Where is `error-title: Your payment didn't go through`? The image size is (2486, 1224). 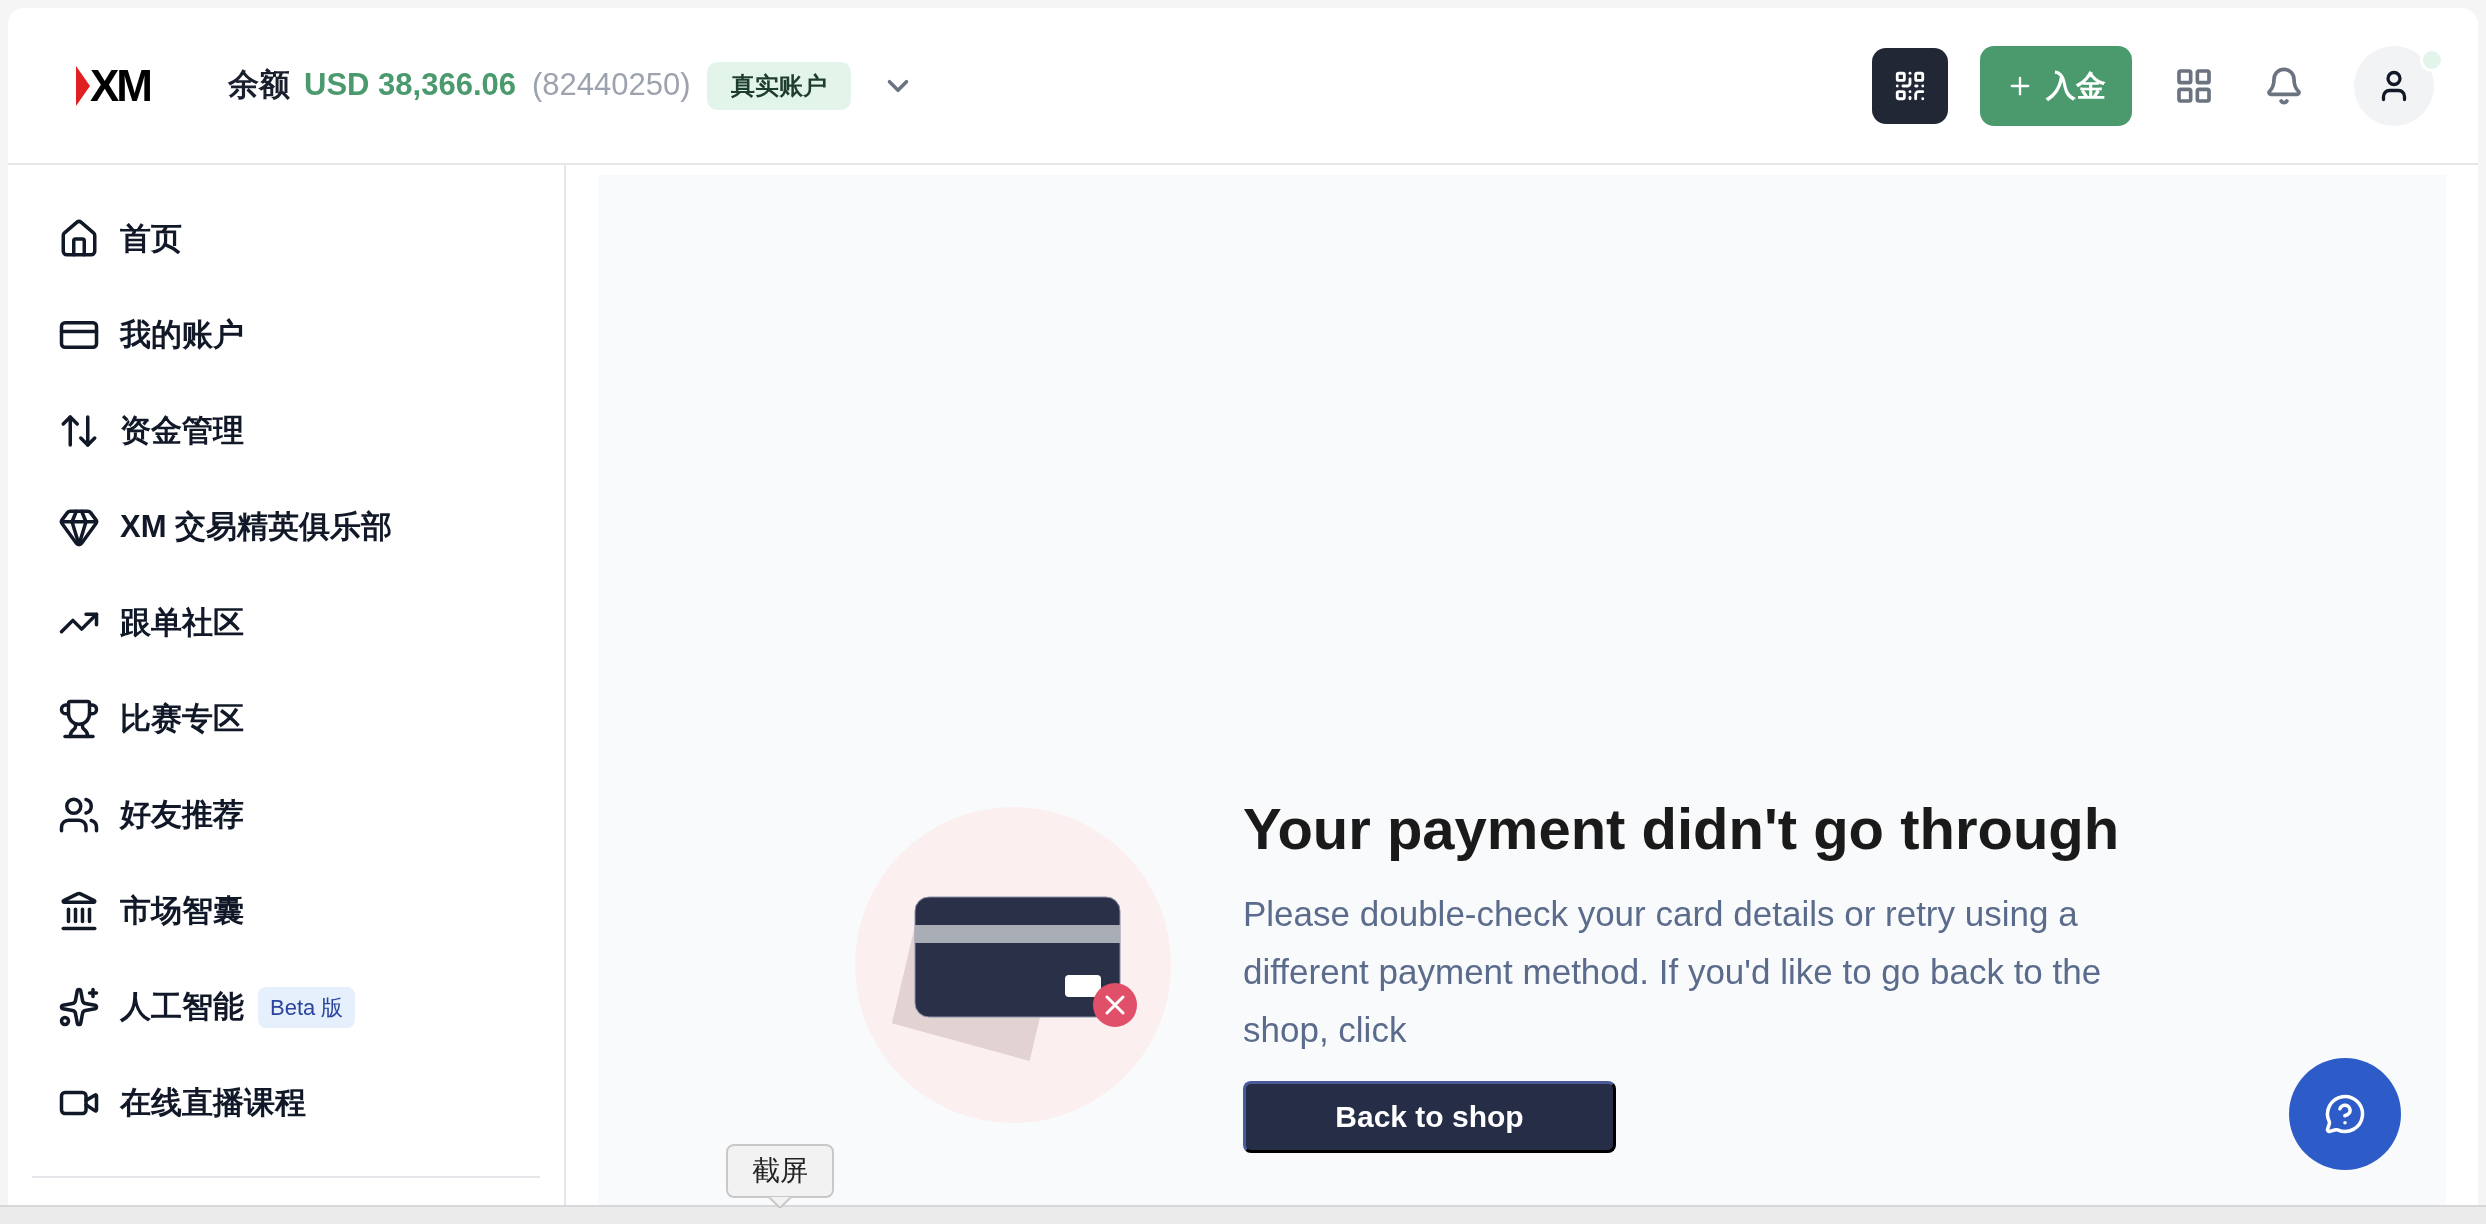
error-title: Your payment didn't go through is located at coordinates (1682, 829).